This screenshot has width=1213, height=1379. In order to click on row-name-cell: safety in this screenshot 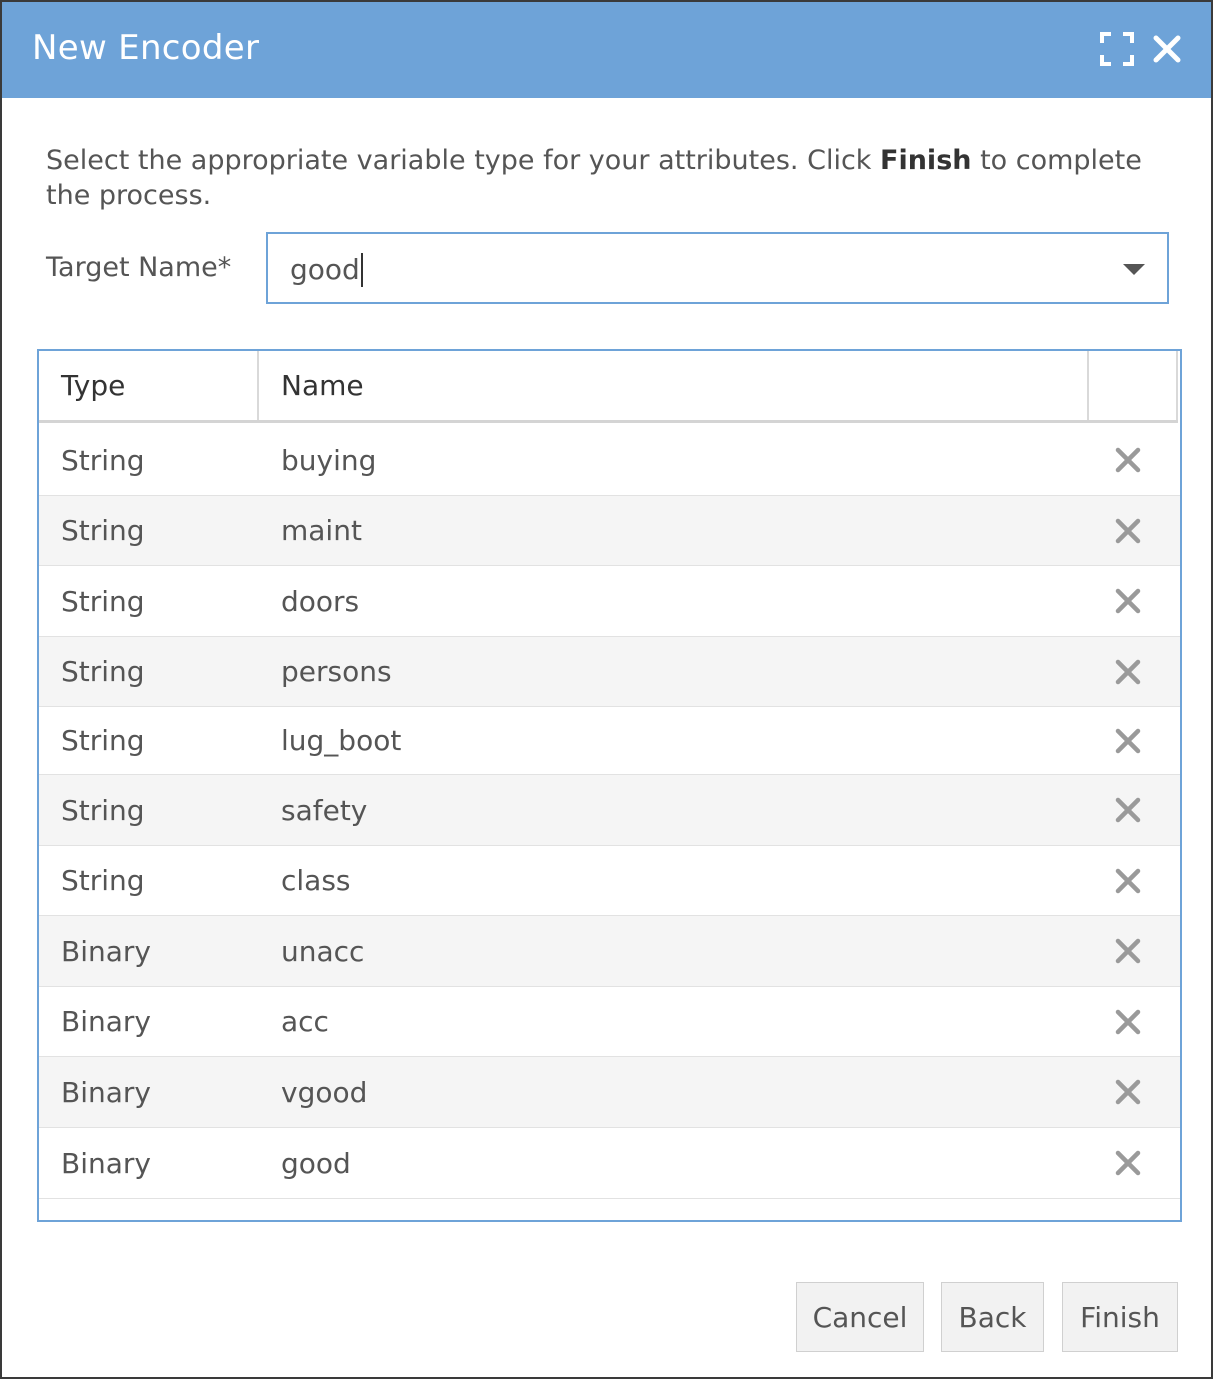, I will do `click(324, 810)`.